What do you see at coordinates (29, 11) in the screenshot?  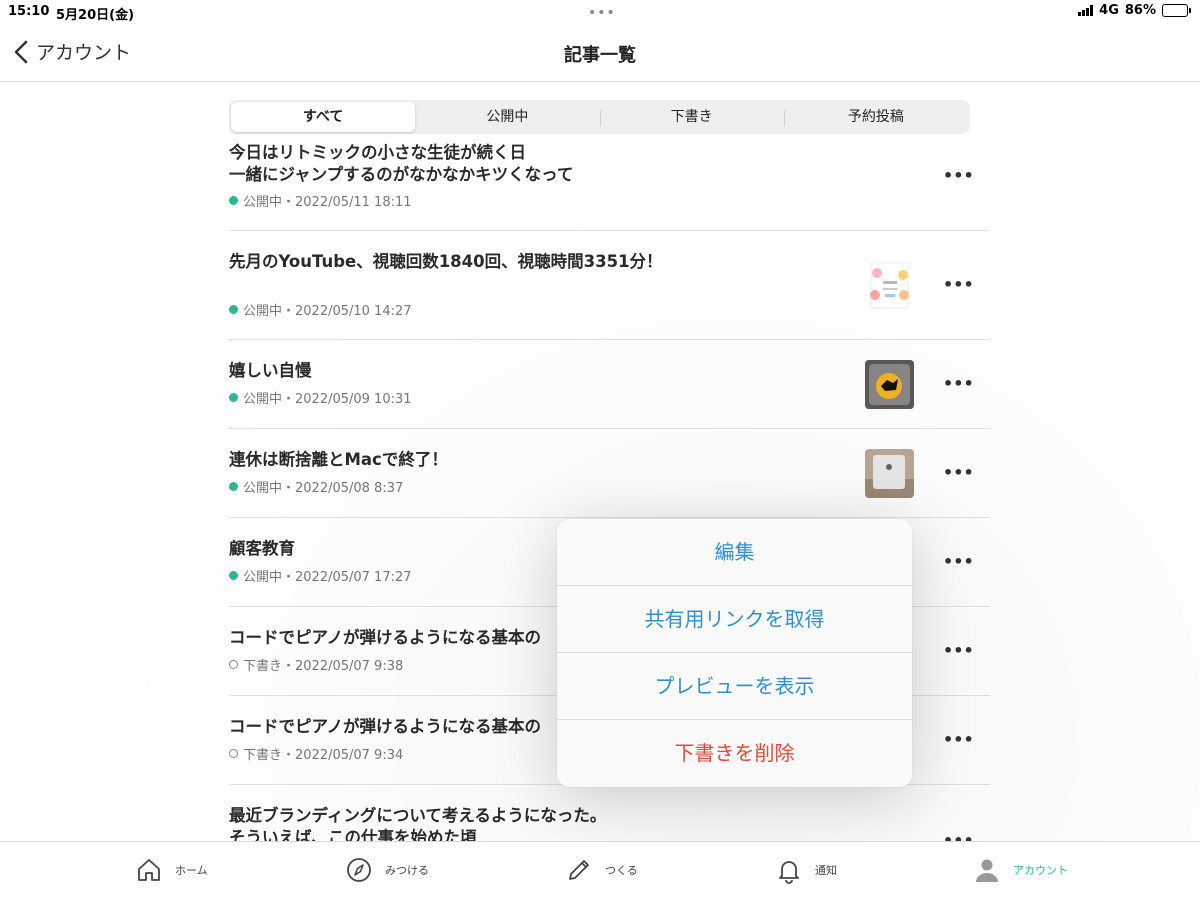 I see `status-time: 15:10` at bounding box center [29, 11].